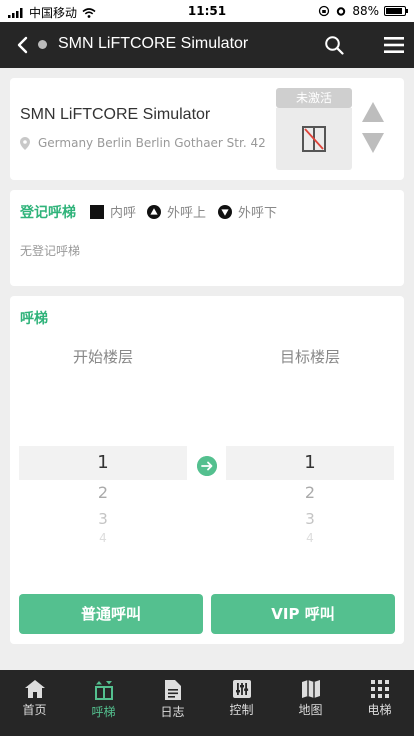  Describe the element at coordinates (102, 357) in the screenshot. I see `start-floor-label: 开始楼层` at that location.